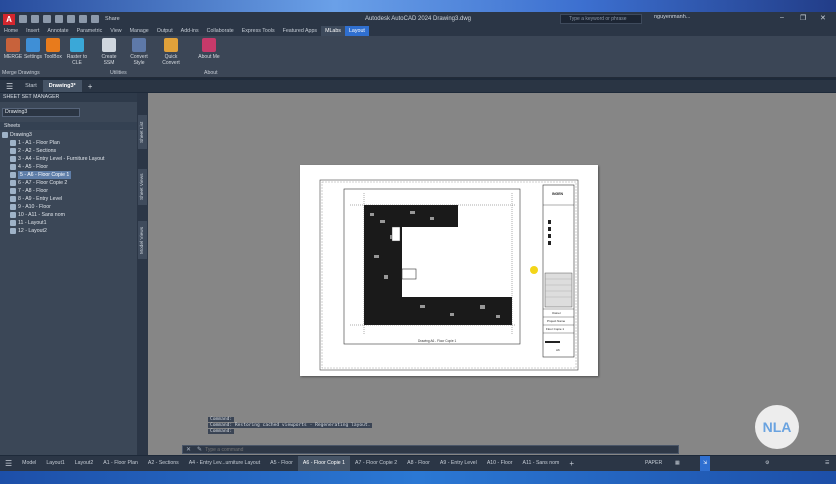 The image size is (836, 484). Describe the element at coordinates (62, 86) in the screenshot. I see `tab-drawing3: Drawing3*` at that location.